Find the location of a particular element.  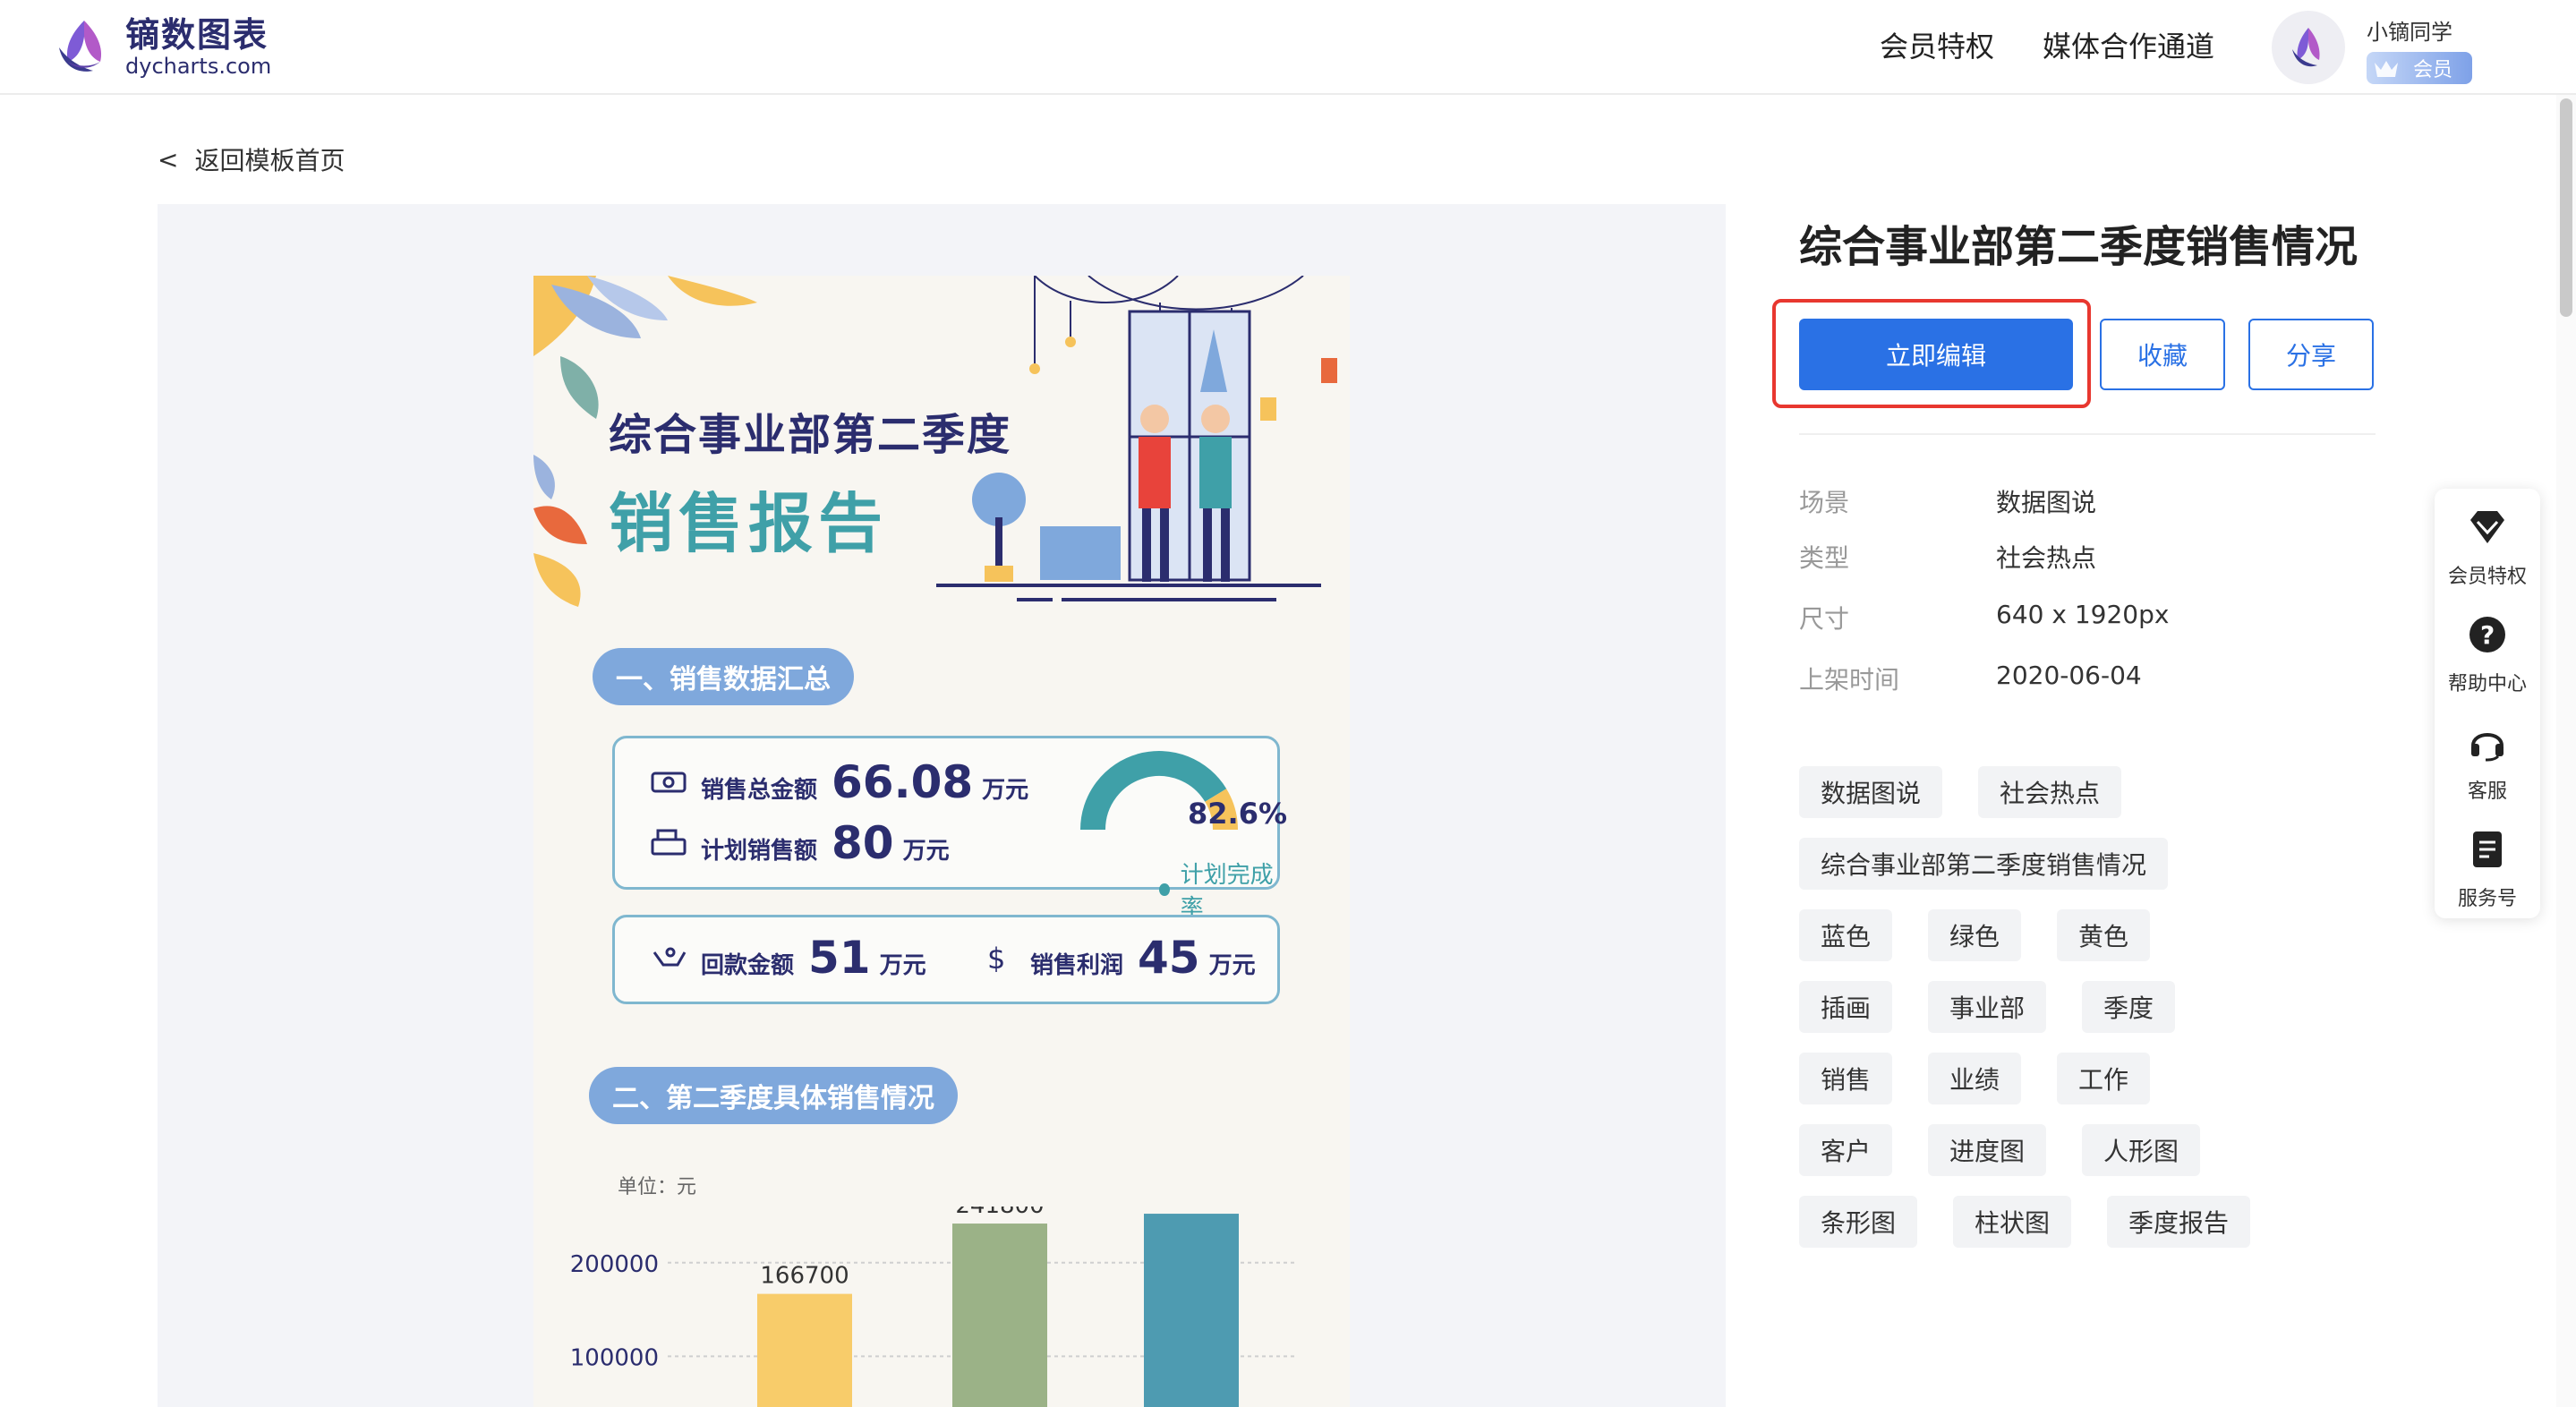

poster-section-1: 一、销售数据汇总 is located at coordinates (723, 676).